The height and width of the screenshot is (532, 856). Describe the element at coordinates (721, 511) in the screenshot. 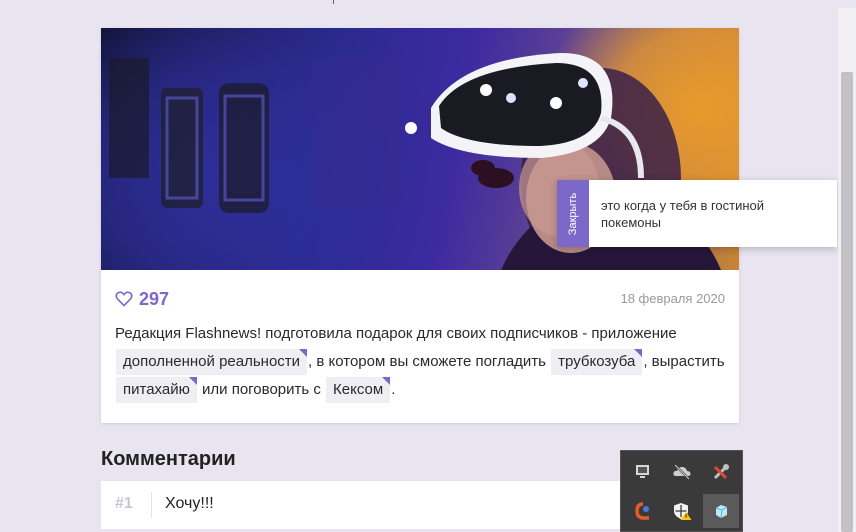

I see `cube-icon` at that location.